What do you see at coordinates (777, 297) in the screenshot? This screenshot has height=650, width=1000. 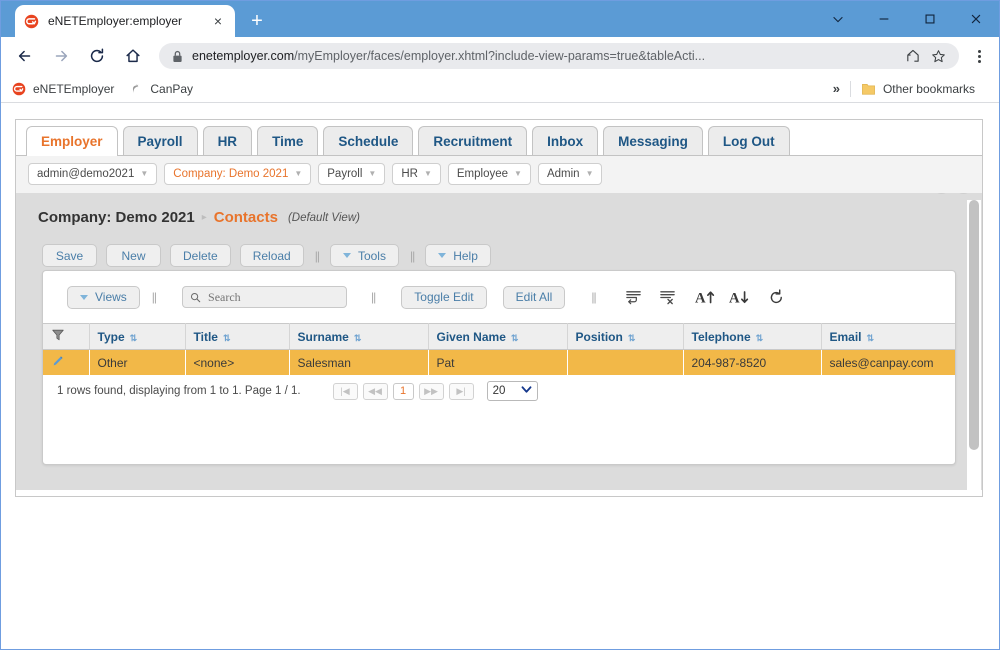 I see `refresh-icon` at bounding box center [777, 297].